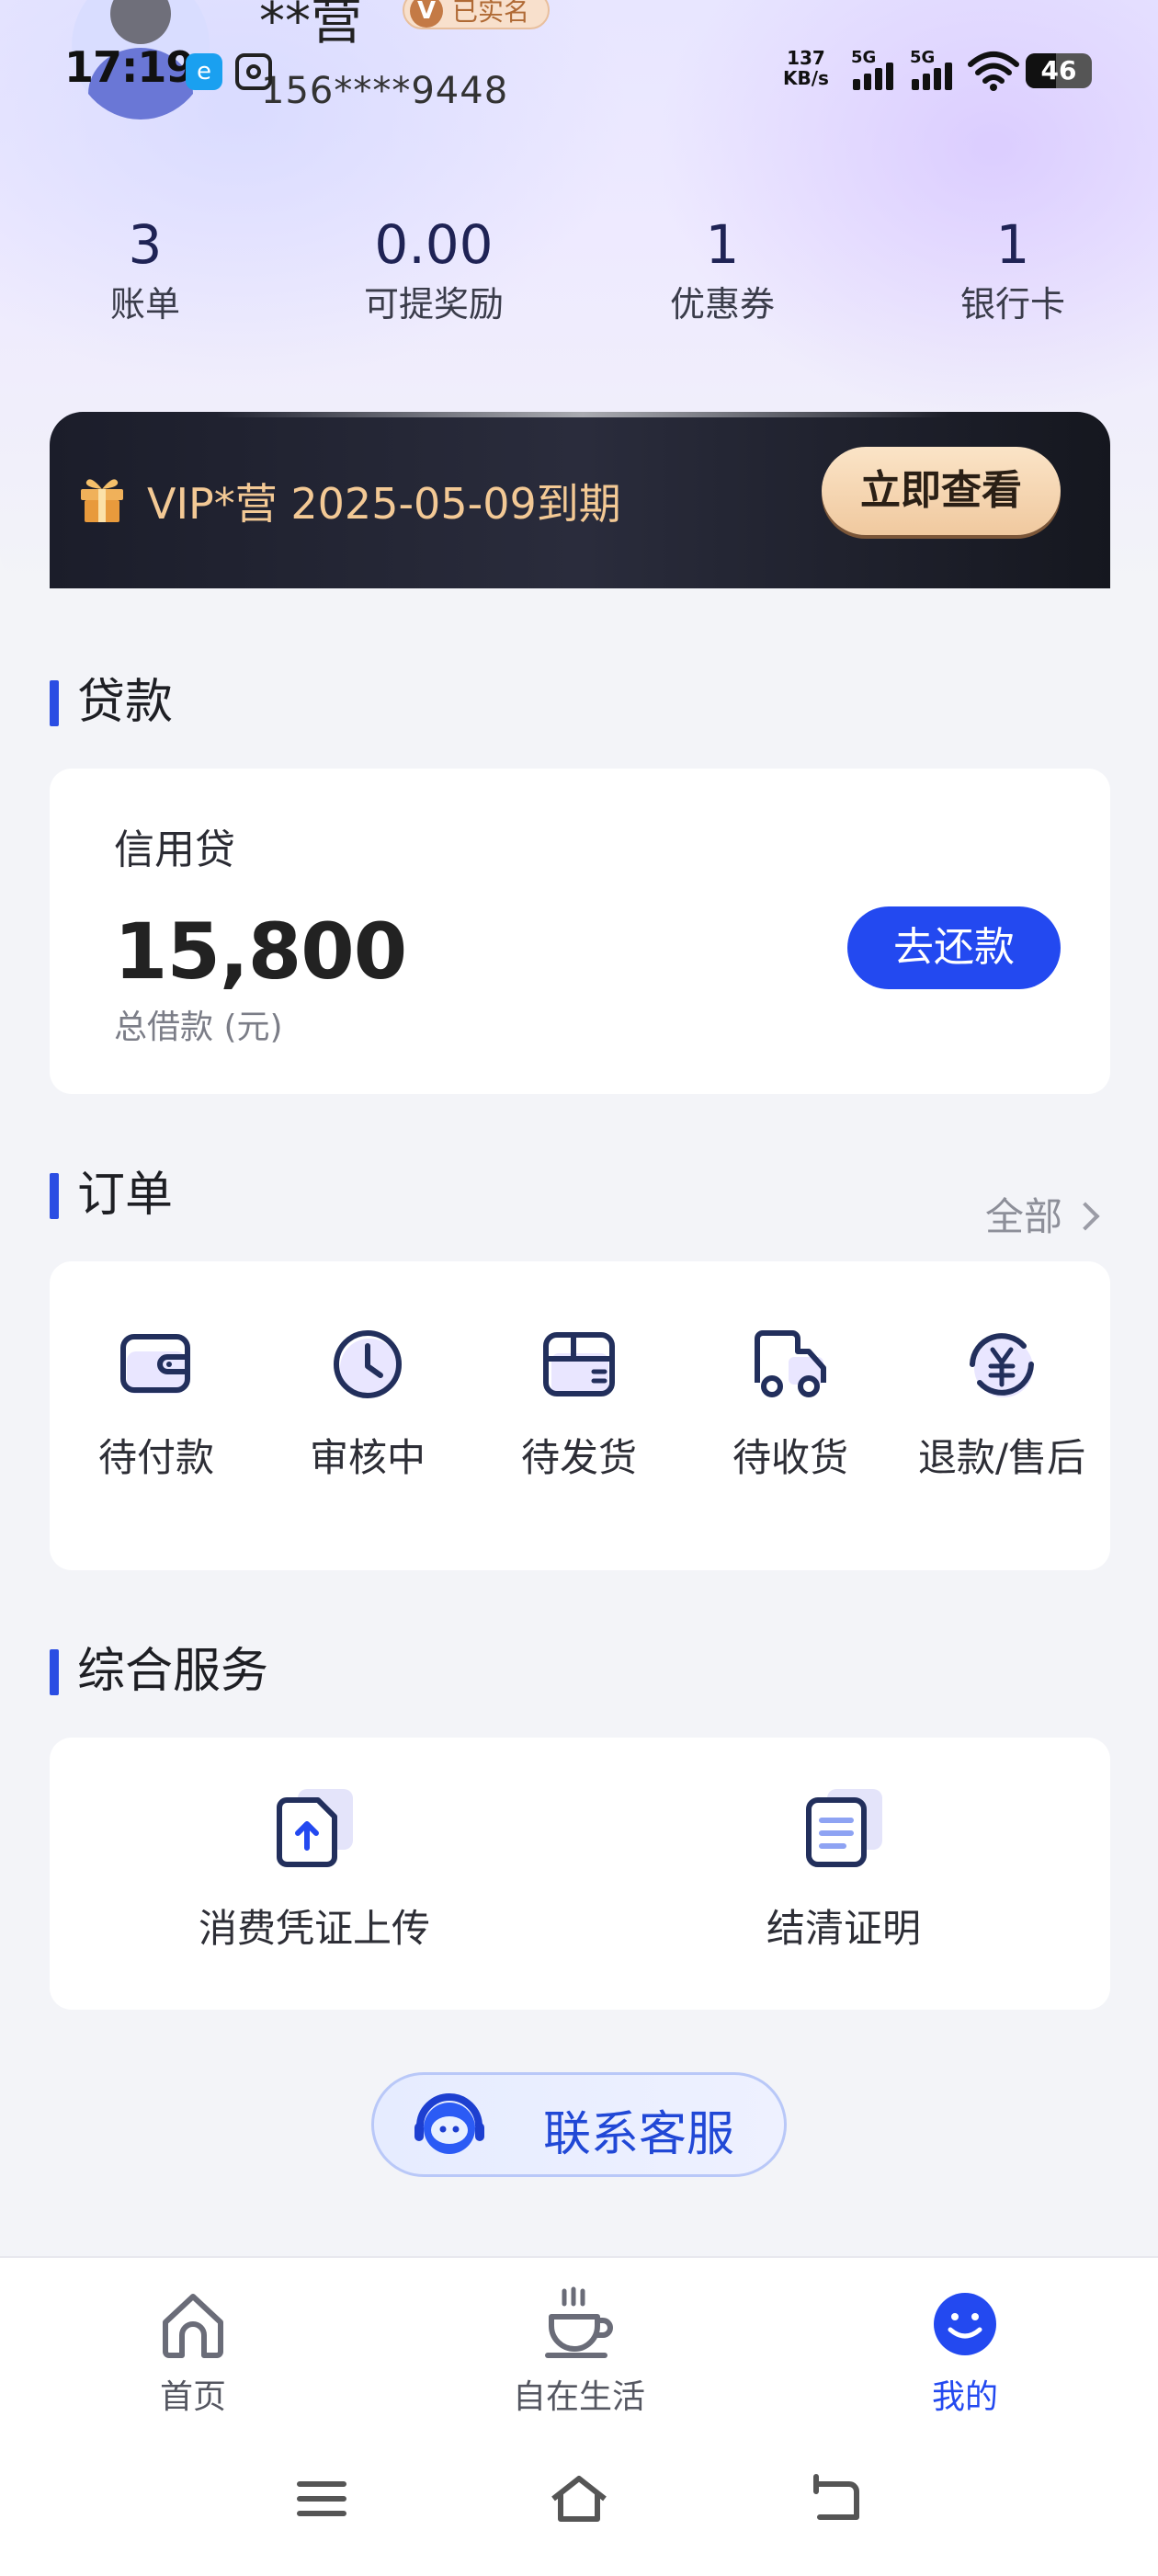 Image resolution: width=1158 pixels, height=2576 pixels. Describe the element at coordinates (385, 91) in the screenshot. I see `user-phone: 156****9448` at that location.